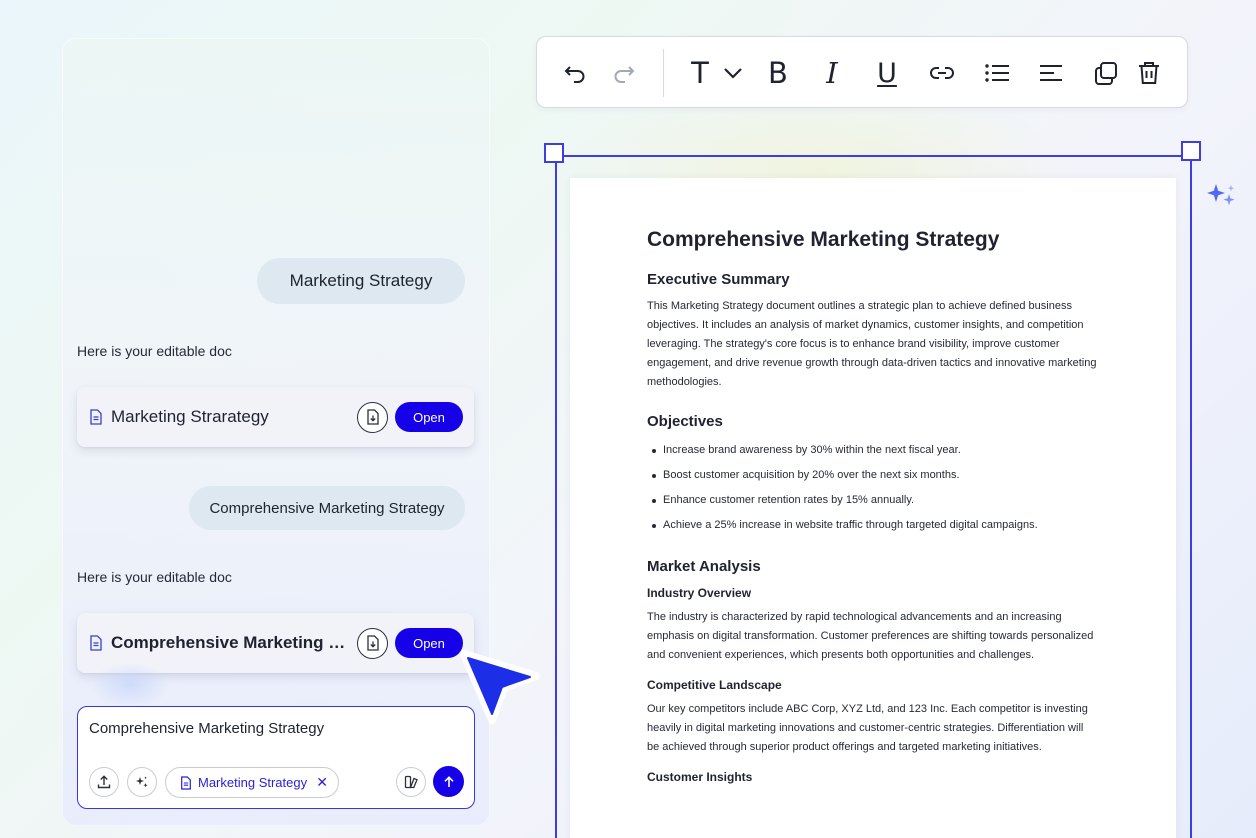 This screenshot has width=1256, height=838. I want to click on toolbar-divider, so click(663, 73).